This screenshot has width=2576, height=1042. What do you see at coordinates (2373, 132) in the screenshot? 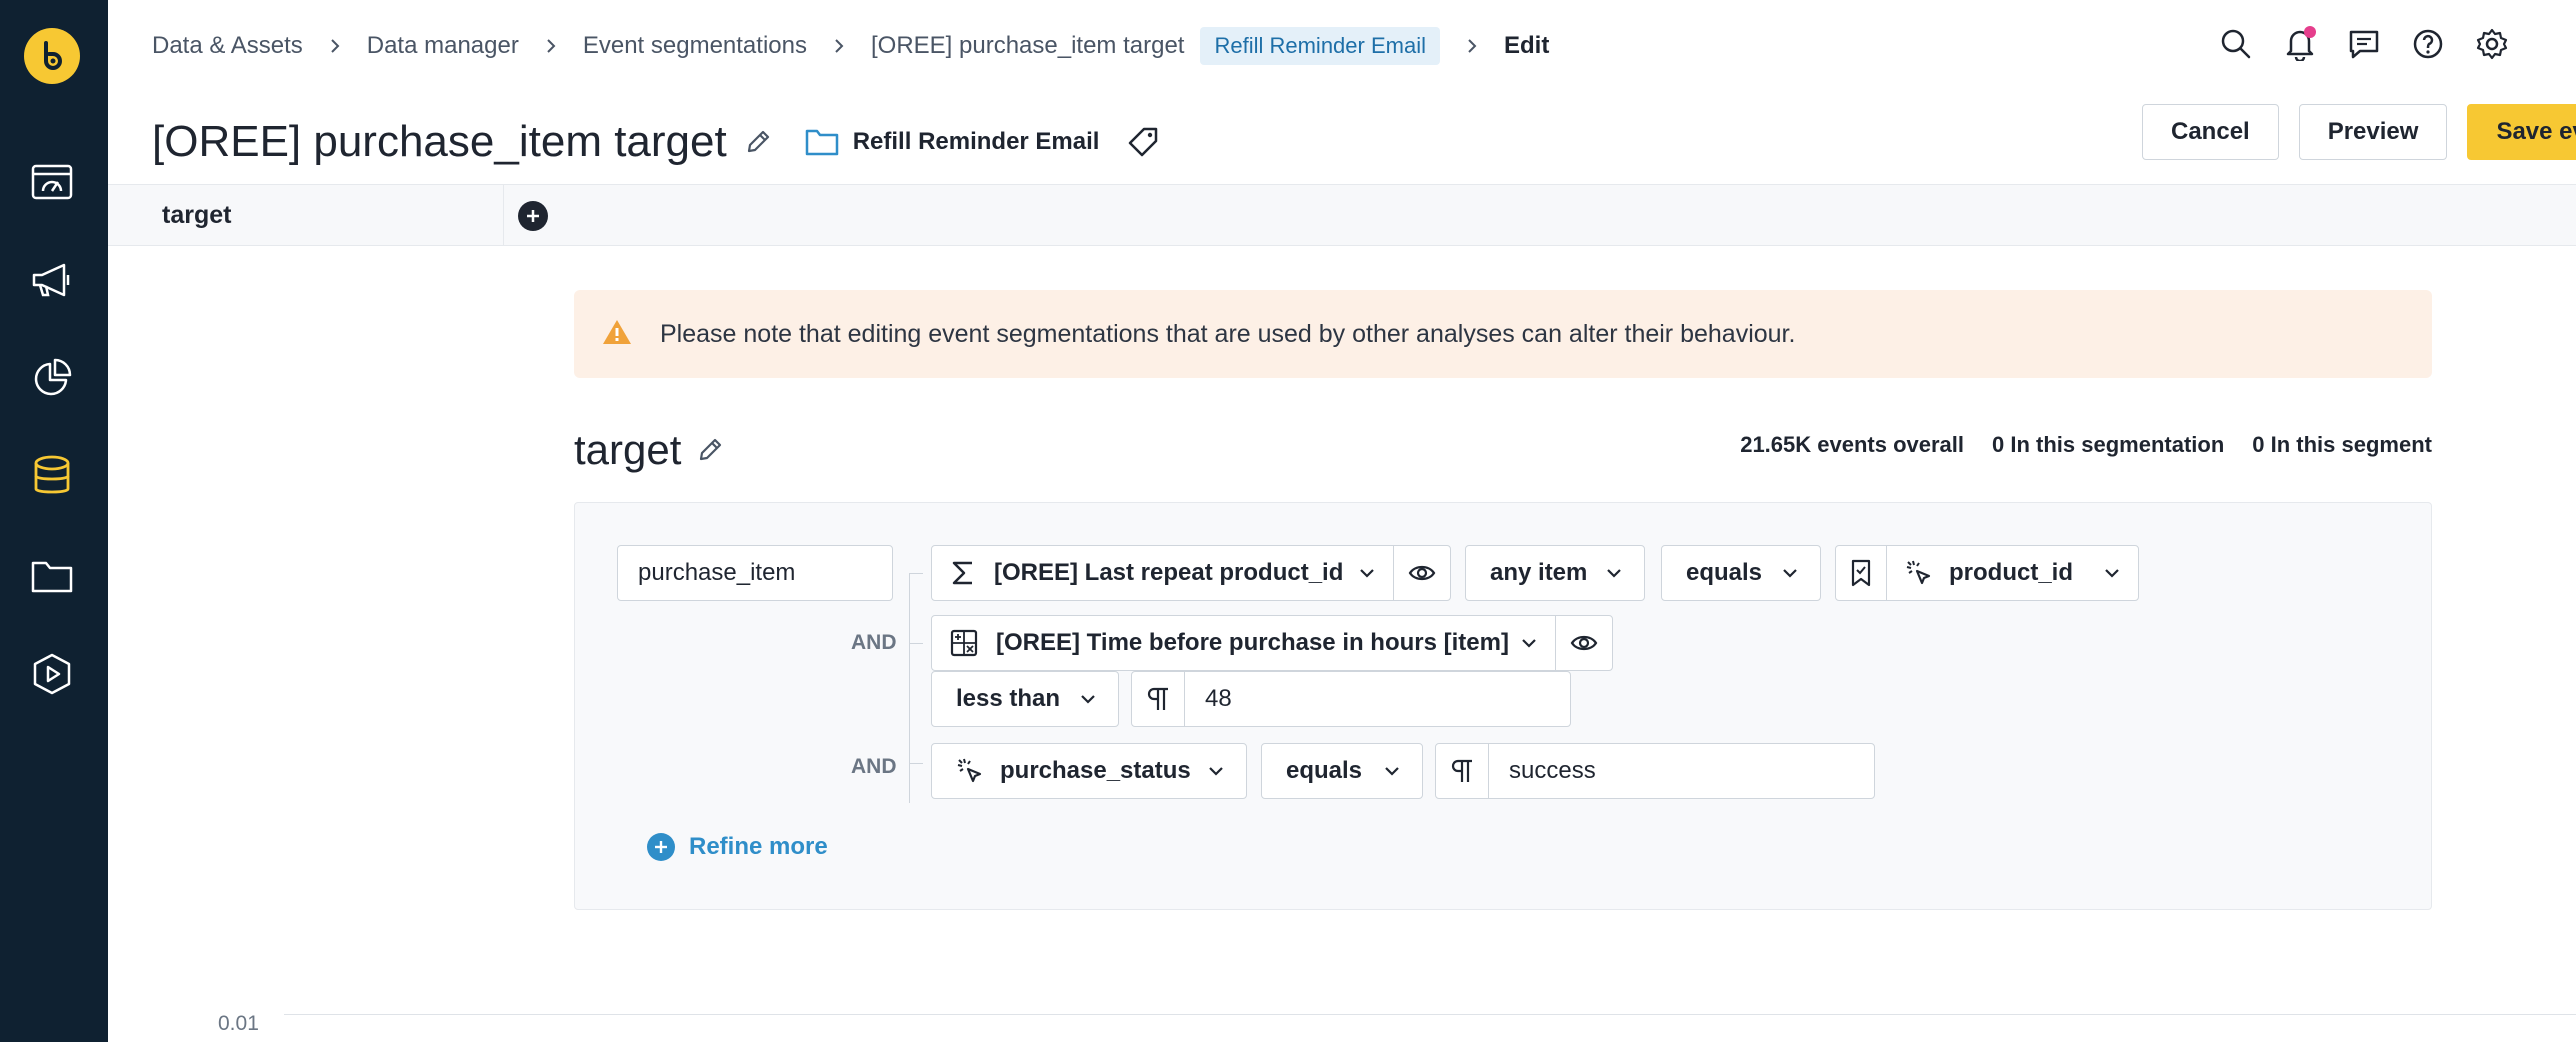
I see `preview-button: Preview` at bounding box center [2373, 132].